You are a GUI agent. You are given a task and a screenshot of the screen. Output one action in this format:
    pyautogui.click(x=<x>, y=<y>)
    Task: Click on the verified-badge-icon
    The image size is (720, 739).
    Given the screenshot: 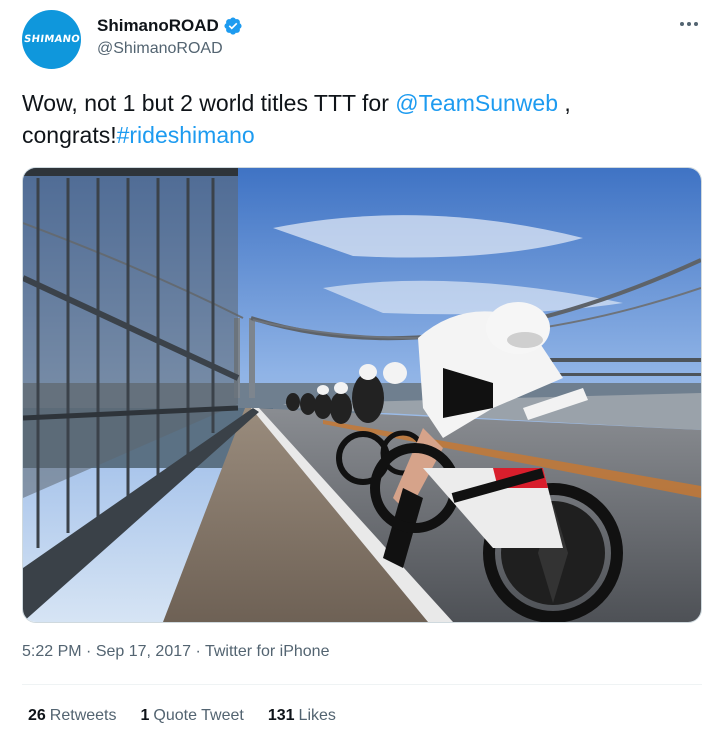 What is the action you would take?
    pyautogui.click(x=233, y=26)
    